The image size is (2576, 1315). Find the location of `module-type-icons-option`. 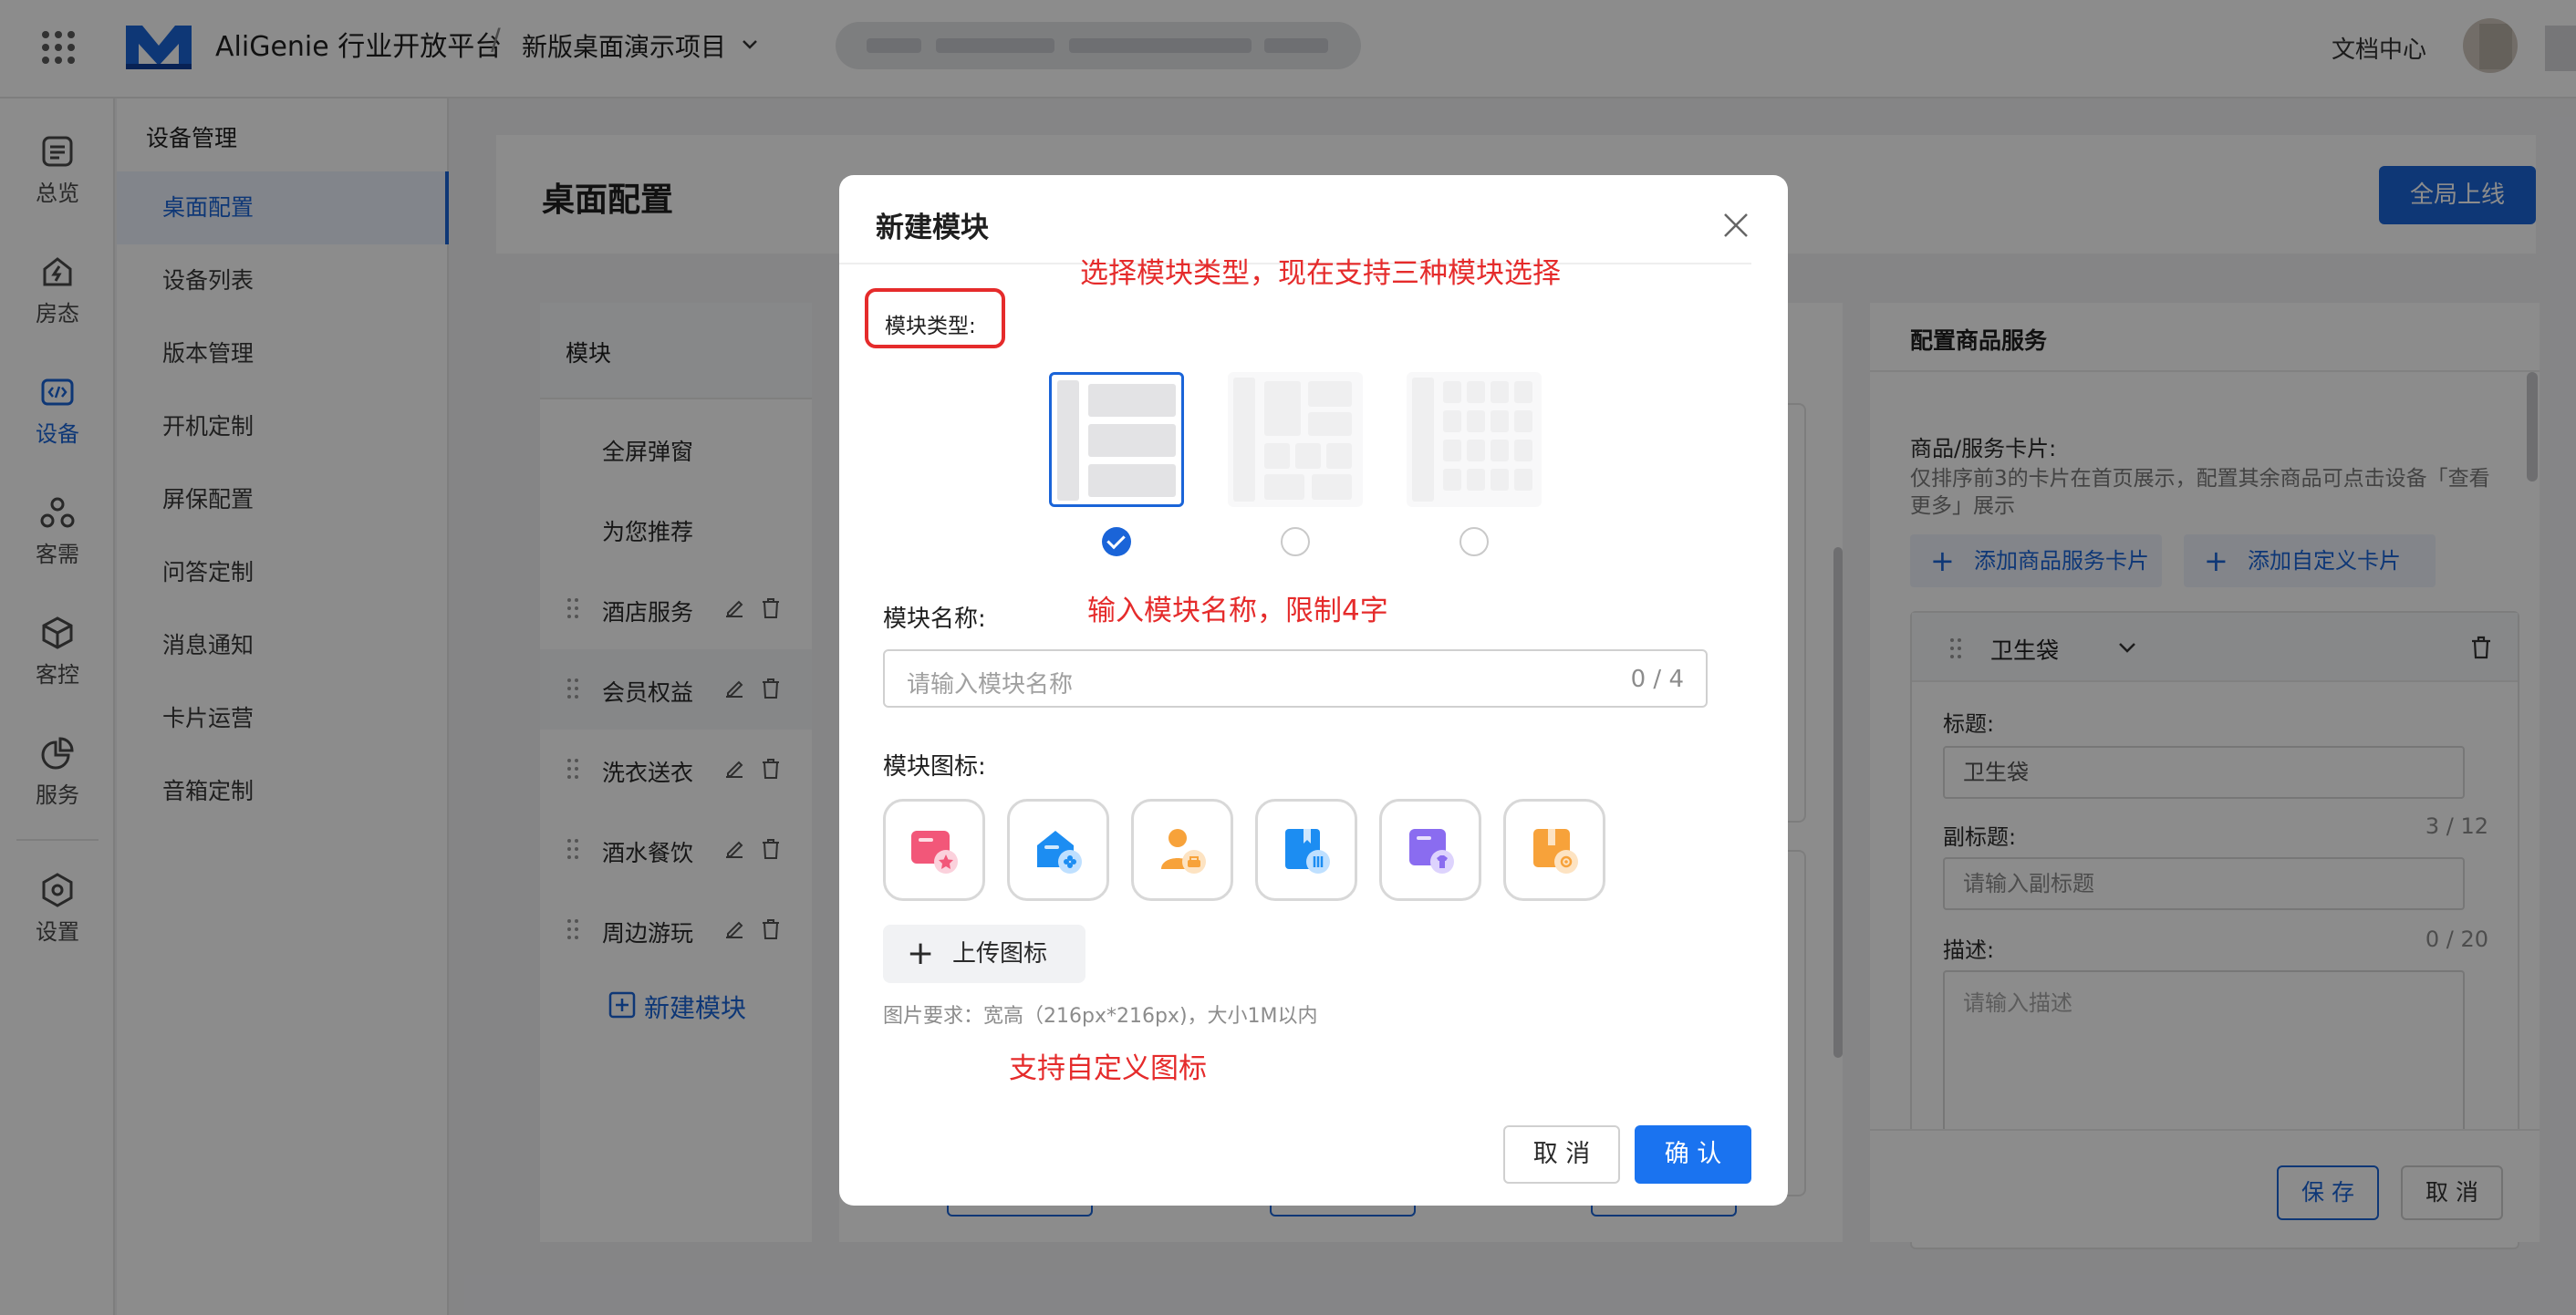

module-type-icons-option is located at coordinates (1474, 439).